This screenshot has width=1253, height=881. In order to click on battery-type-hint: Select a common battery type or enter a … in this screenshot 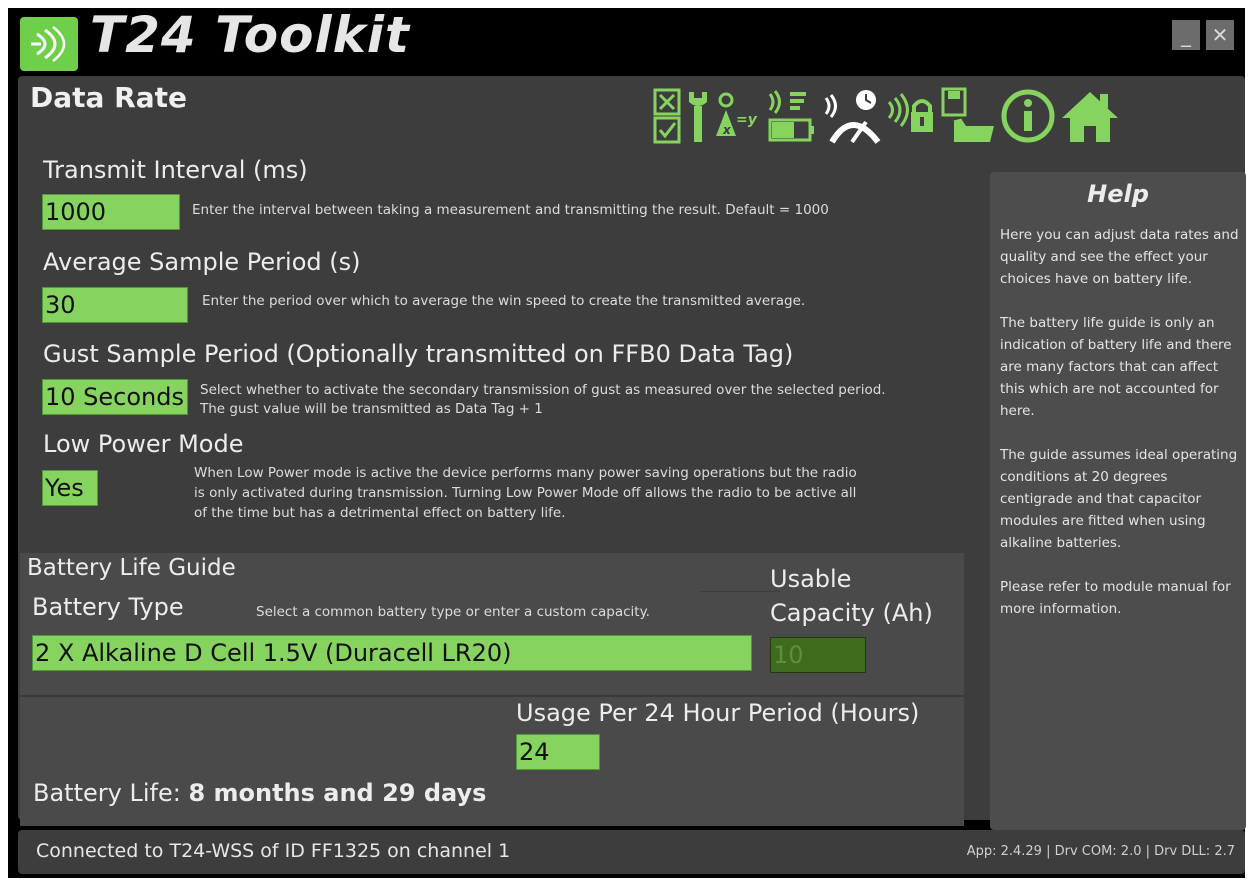, I will do `click(453, 612)`.